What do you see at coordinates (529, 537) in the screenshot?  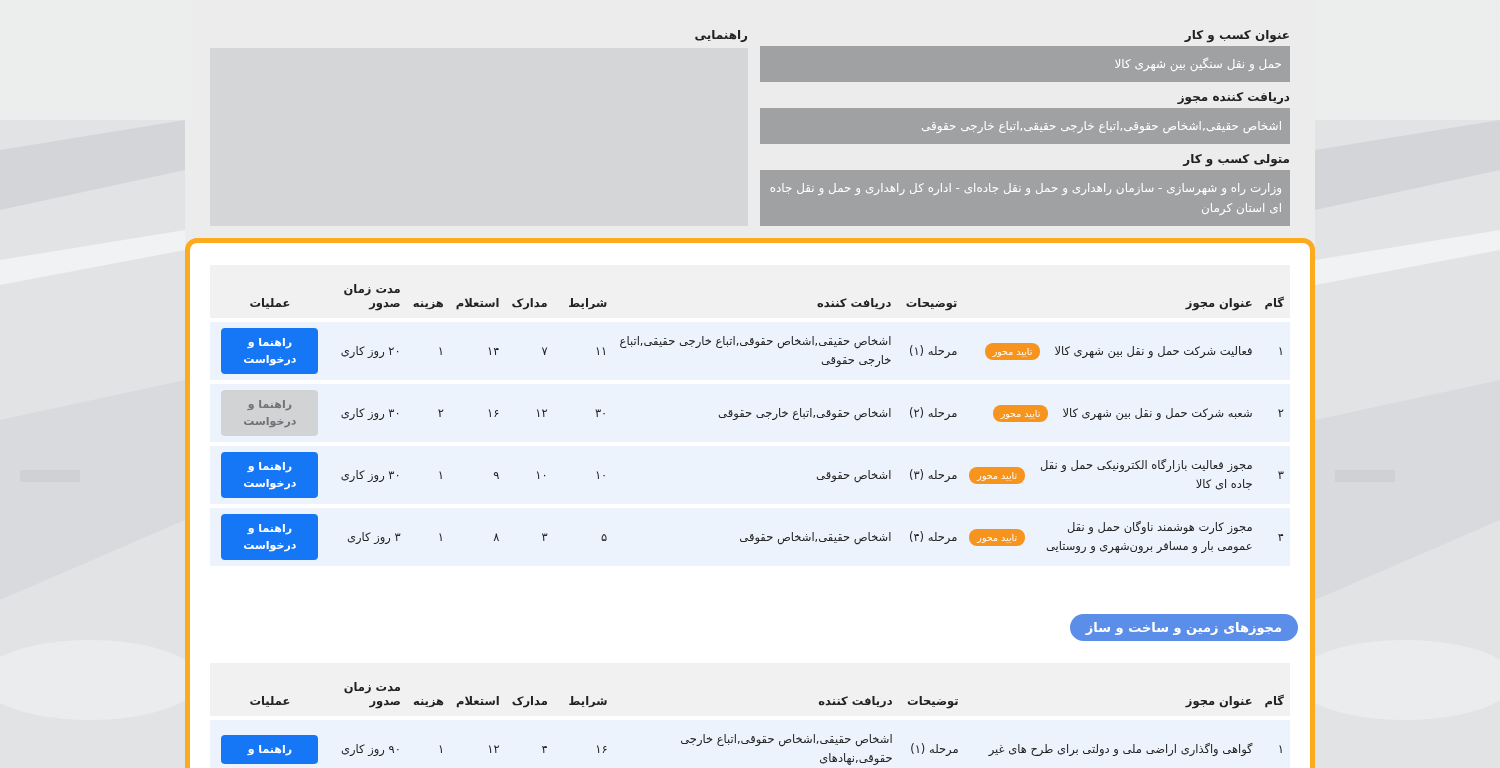 I see `documents-cell: ۳` at bounding box center [529, 537].